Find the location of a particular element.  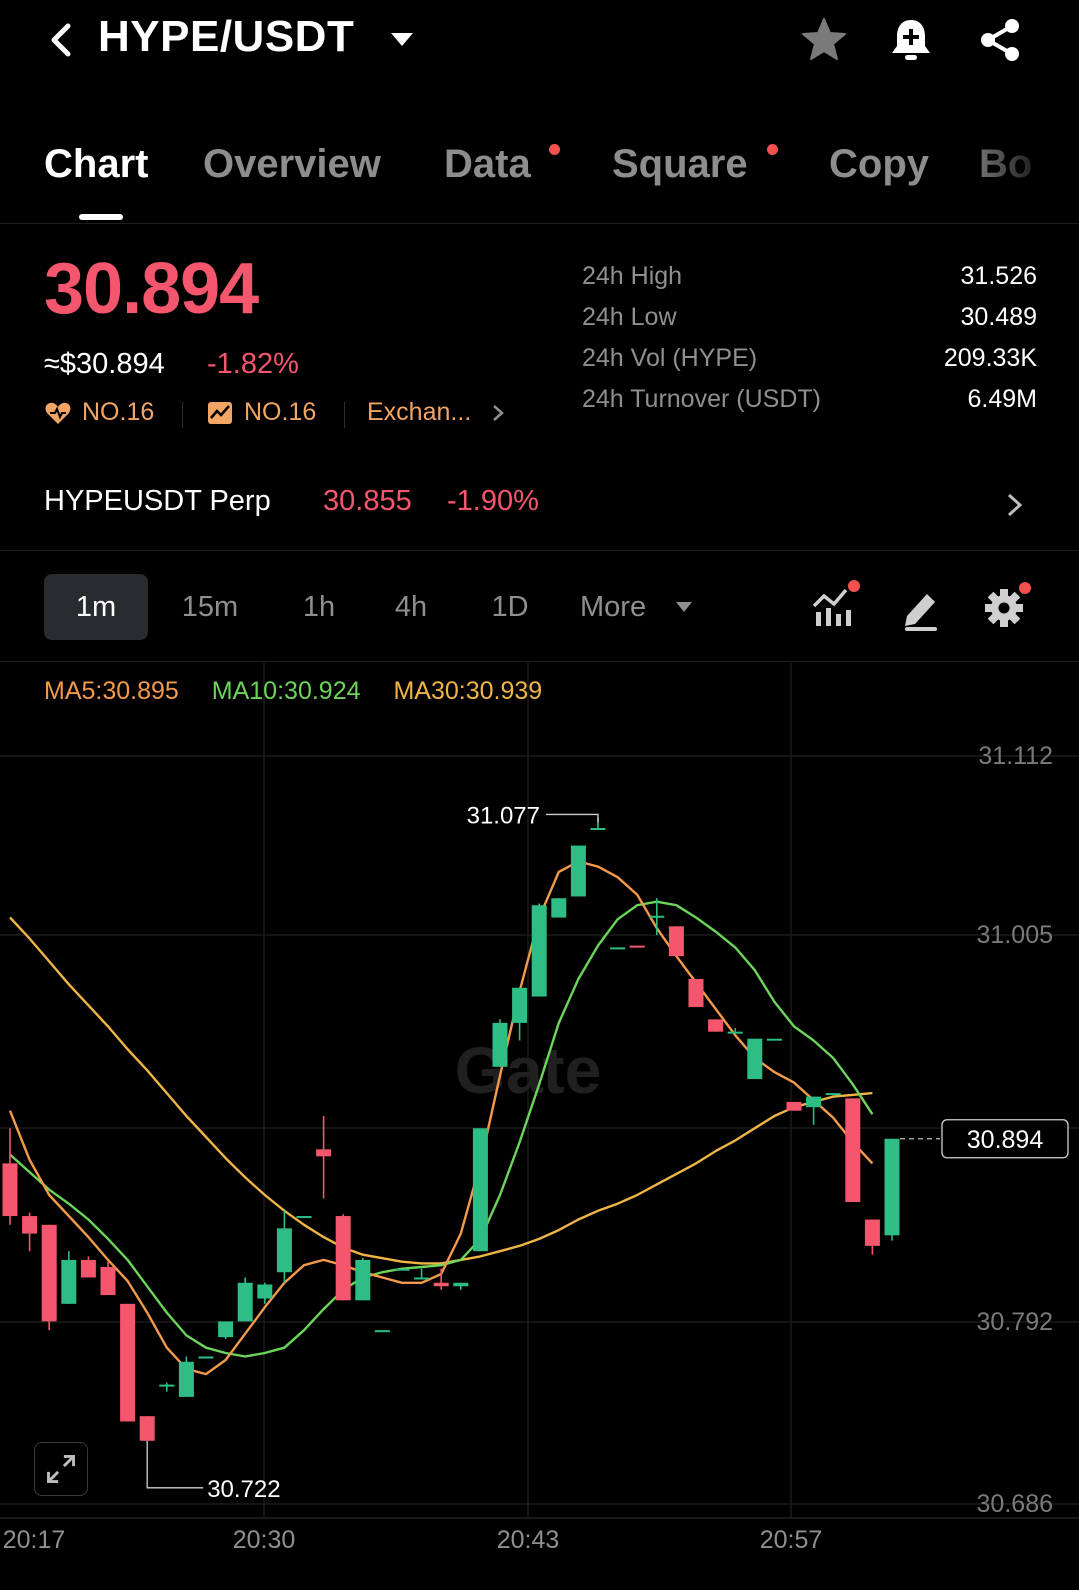

tab-bar: Chart Overview Data Square Copy Bo is located at coordinates (539, 177).